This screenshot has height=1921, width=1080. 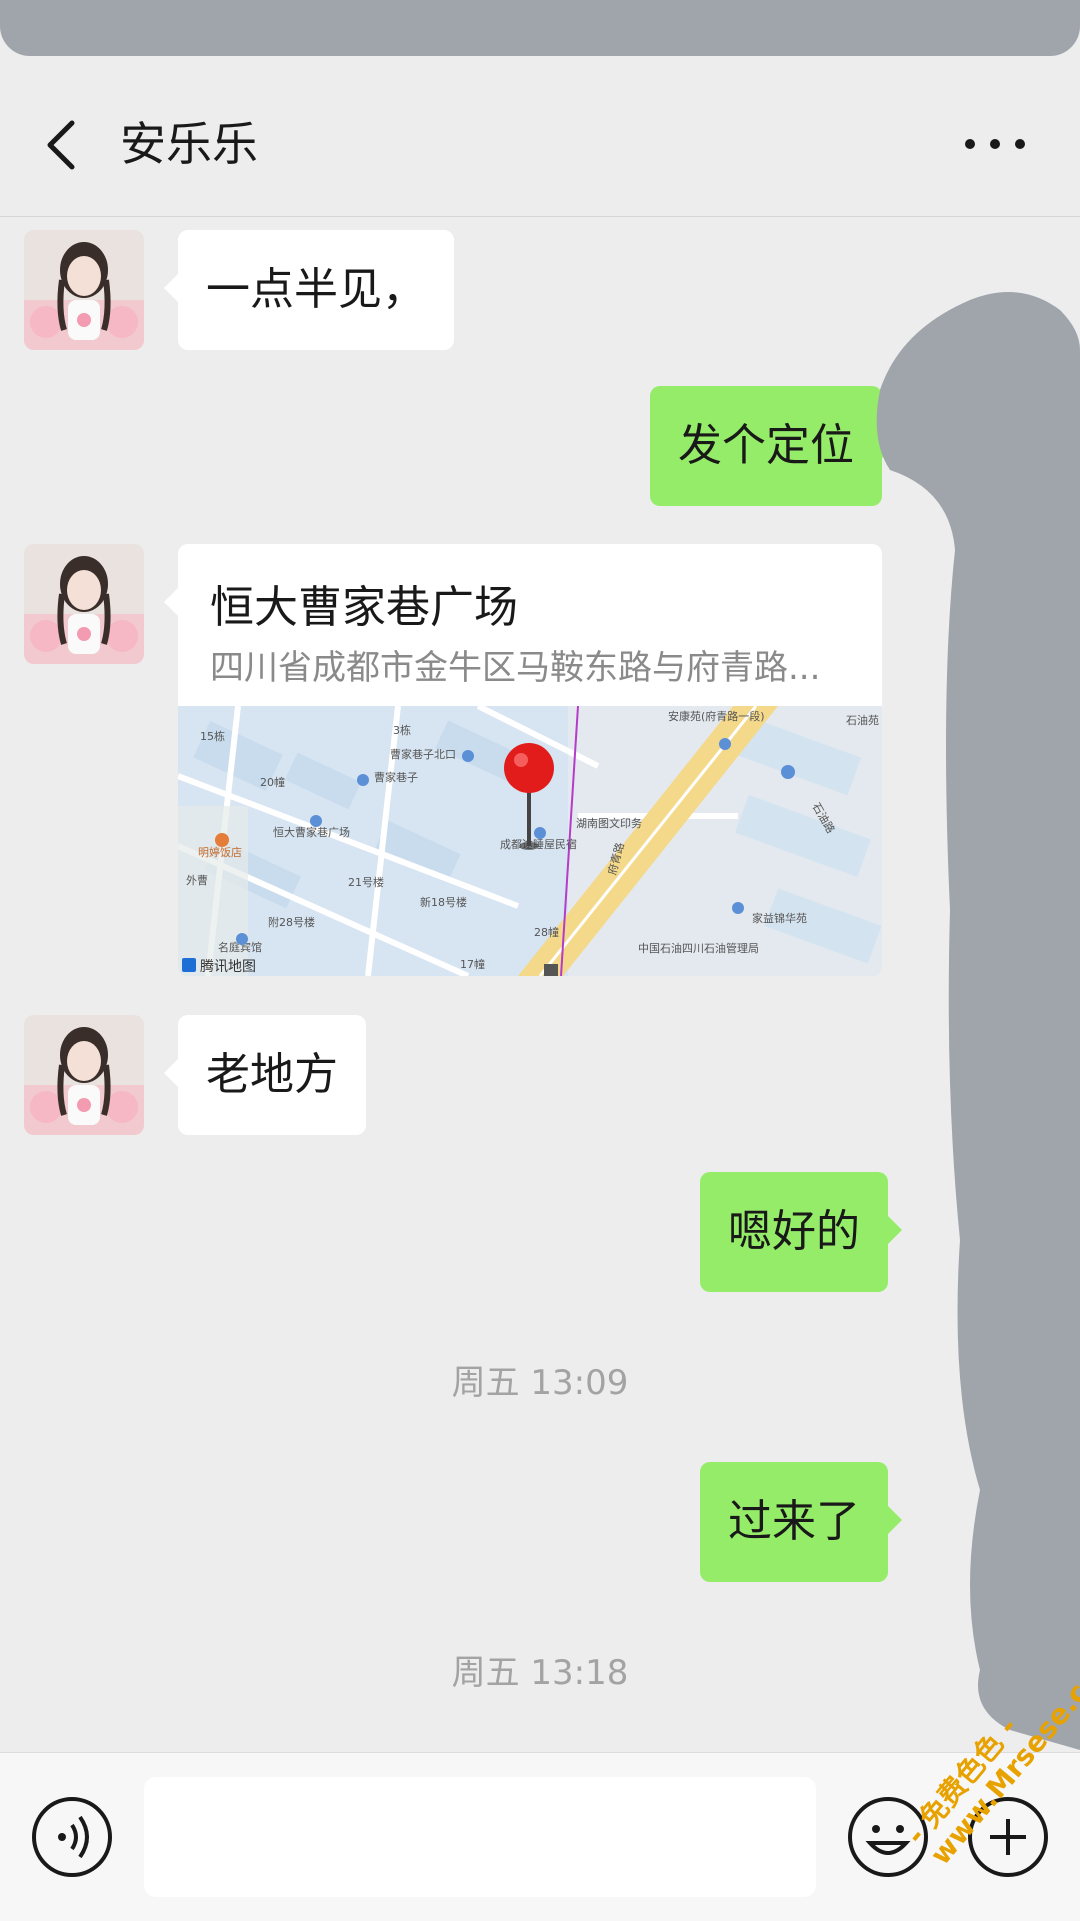 I want to click on map-label: 附28号楼, so click(x=291, y=922).